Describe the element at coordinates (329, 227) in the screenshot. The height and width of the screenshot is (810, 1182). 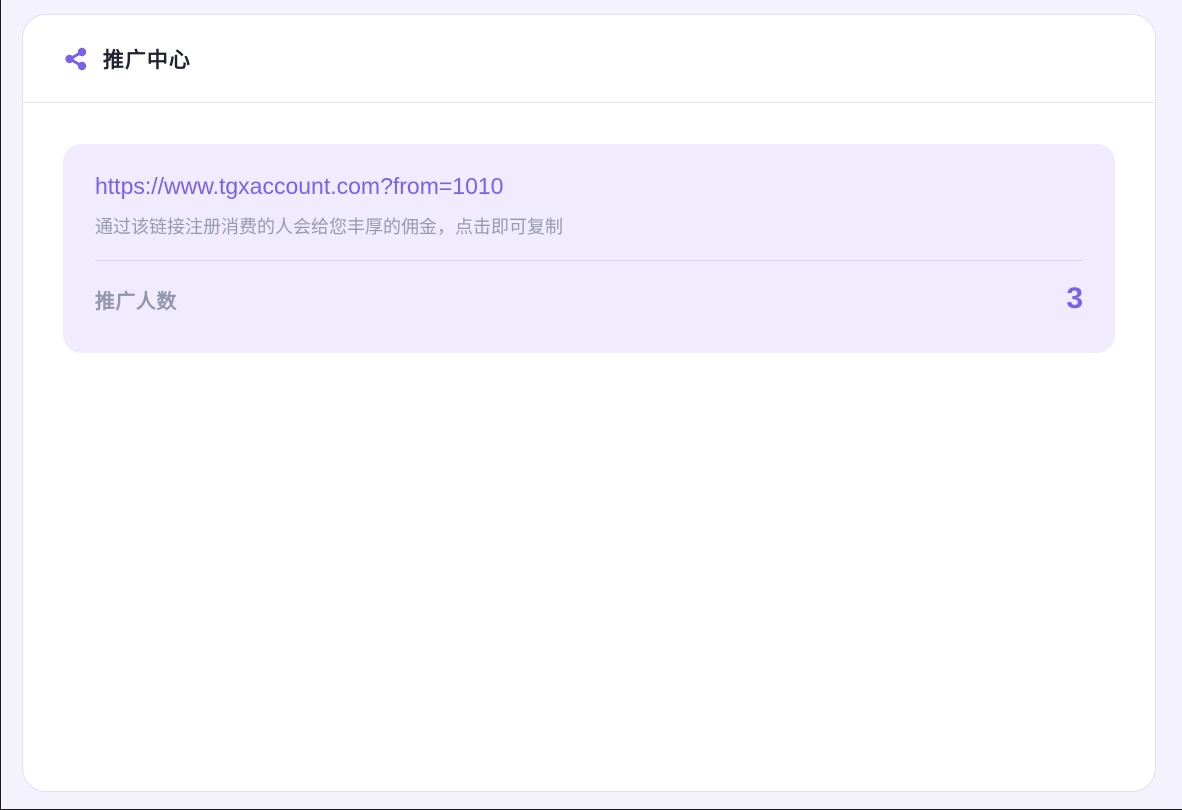
I see `promo-description: 通过该链接注册消费的人会给您丰厚的佣金，点击即可复制` at that location.